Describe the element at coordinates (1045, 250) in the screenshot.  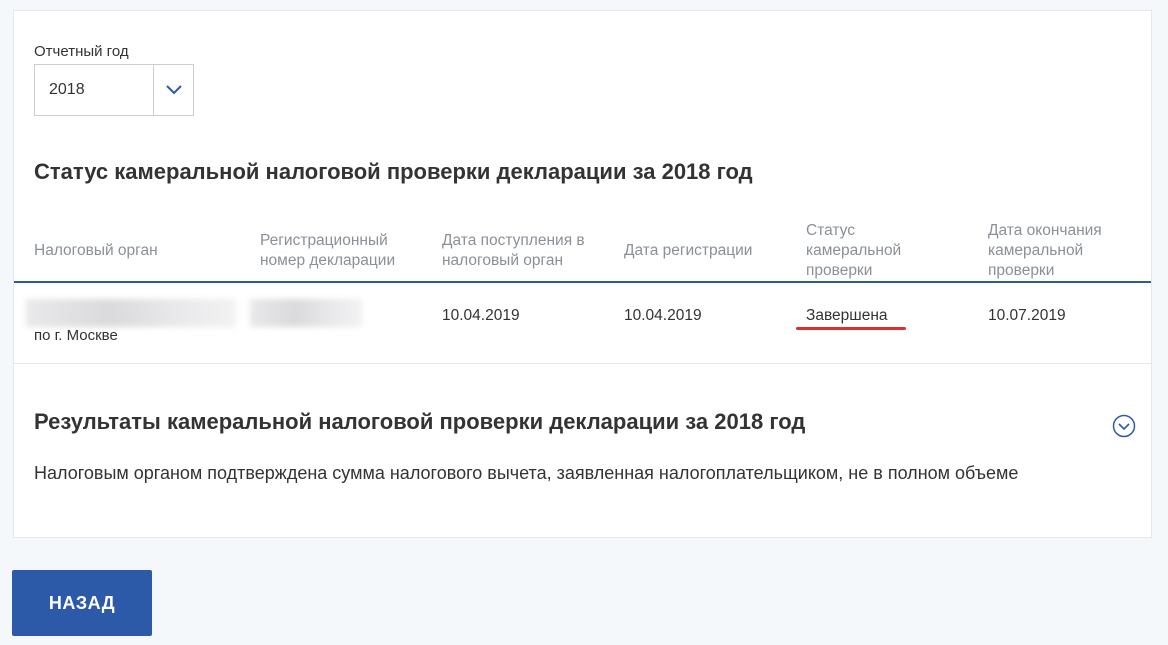
I see `column-header-end-date: Дата окончания камеральной проверки` at that location.